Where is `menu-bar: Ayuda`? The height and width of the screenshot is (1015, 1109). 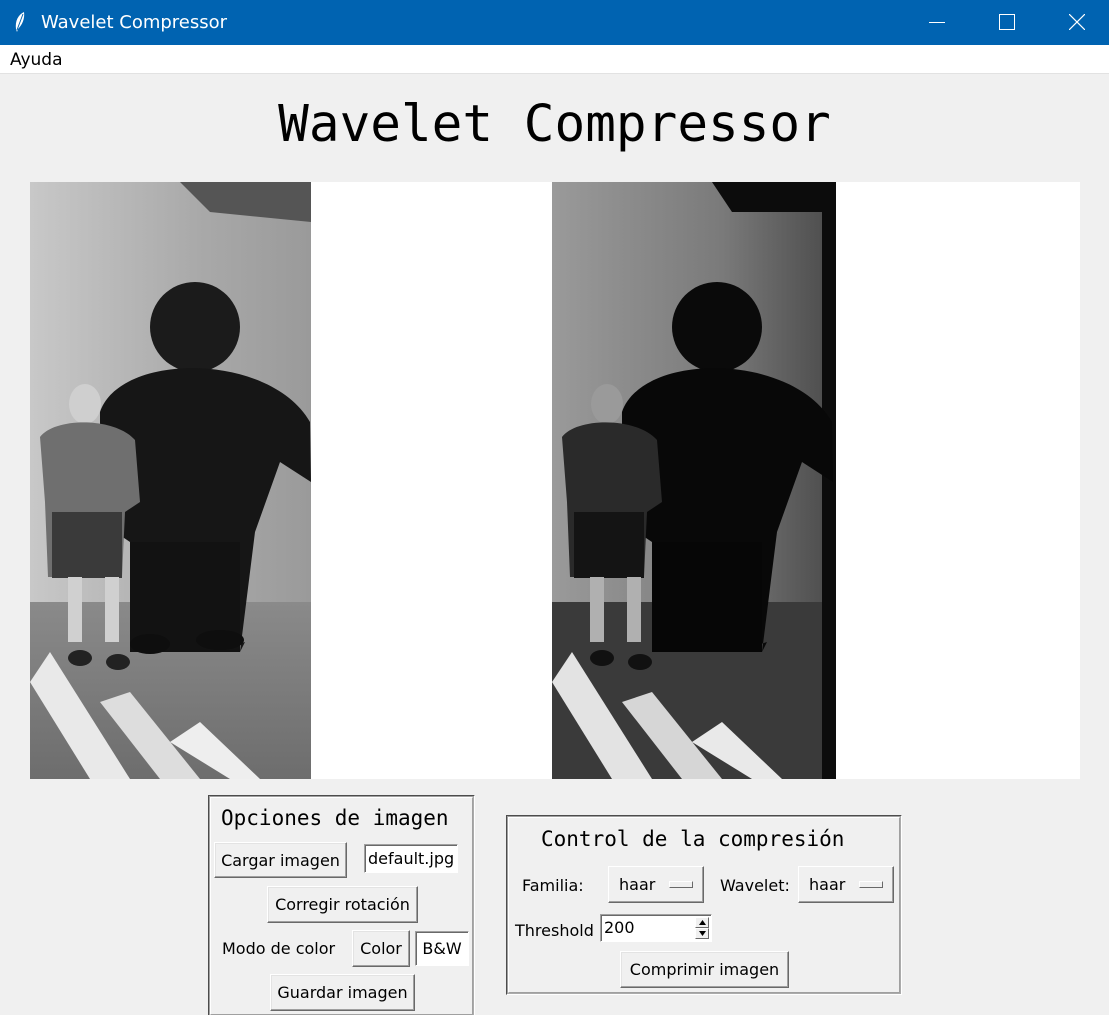 menu-bar: Ayuda is located at coordinates (554, 59).